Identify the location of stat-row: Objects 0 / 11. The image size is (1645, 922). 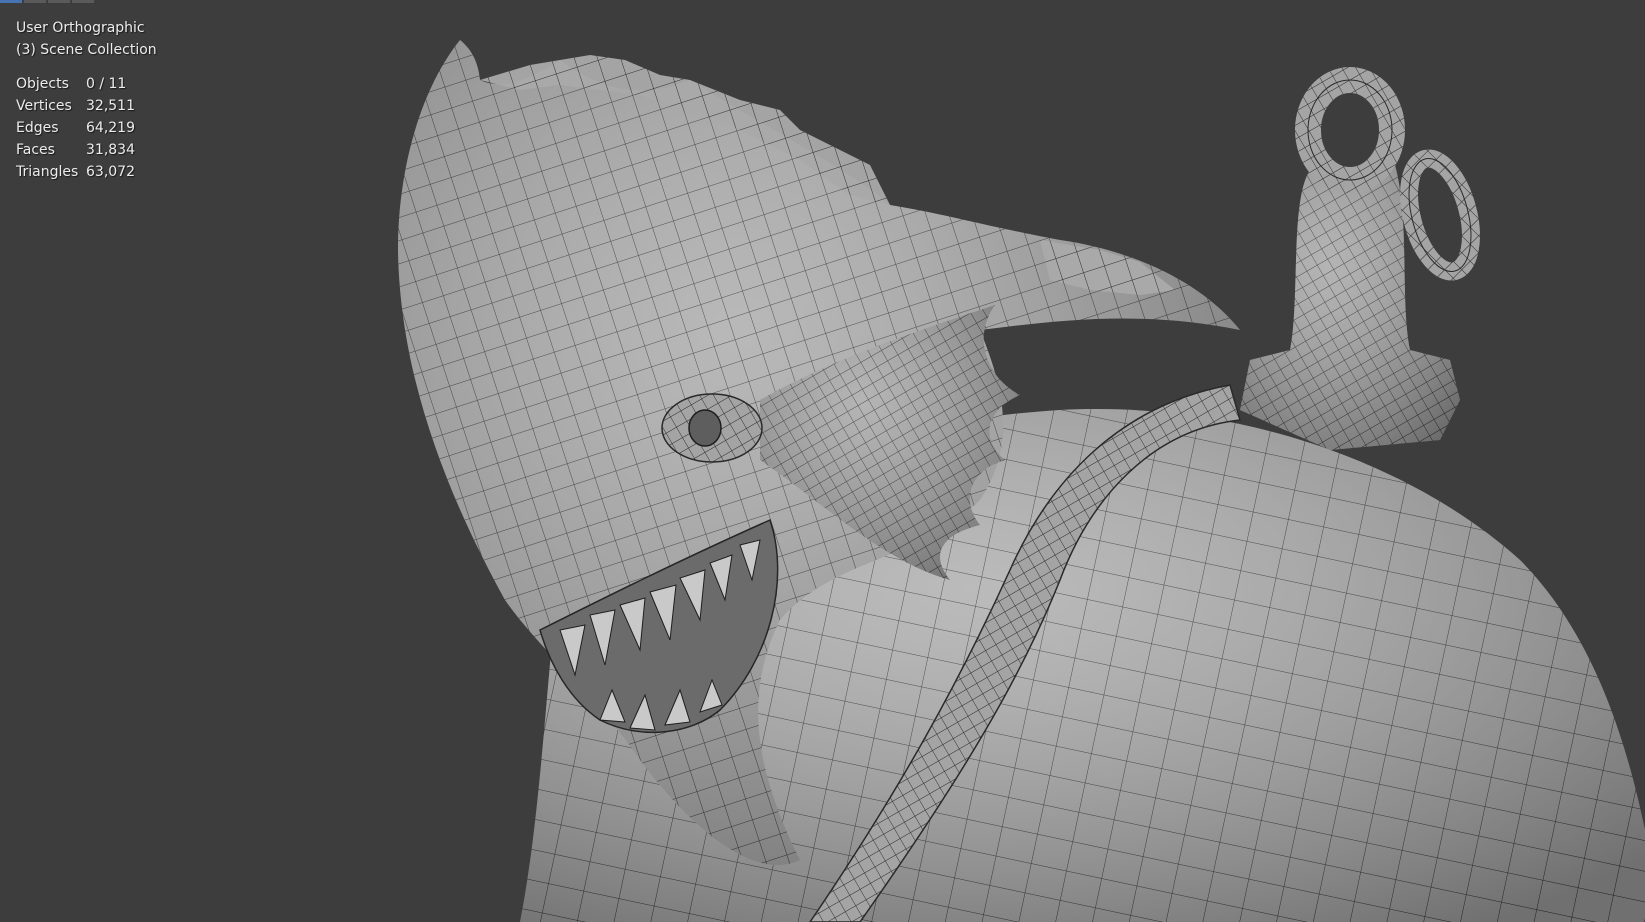
(86, 84).